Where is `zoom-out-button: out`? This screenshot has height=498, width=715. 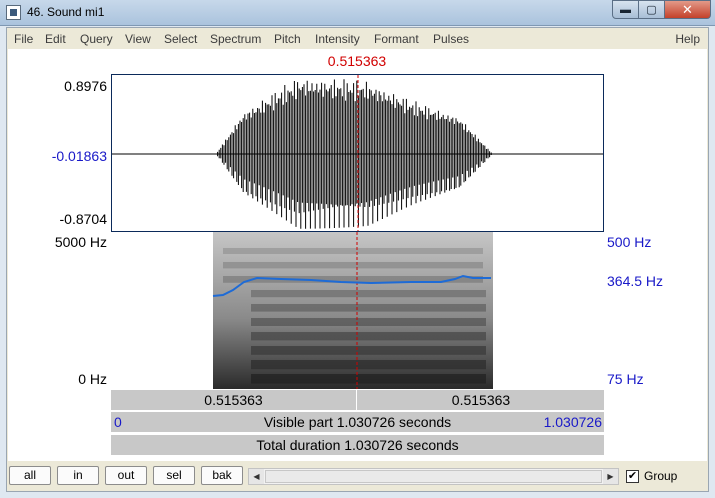
zoom-out-button: out is located at coordinates (126, 475).